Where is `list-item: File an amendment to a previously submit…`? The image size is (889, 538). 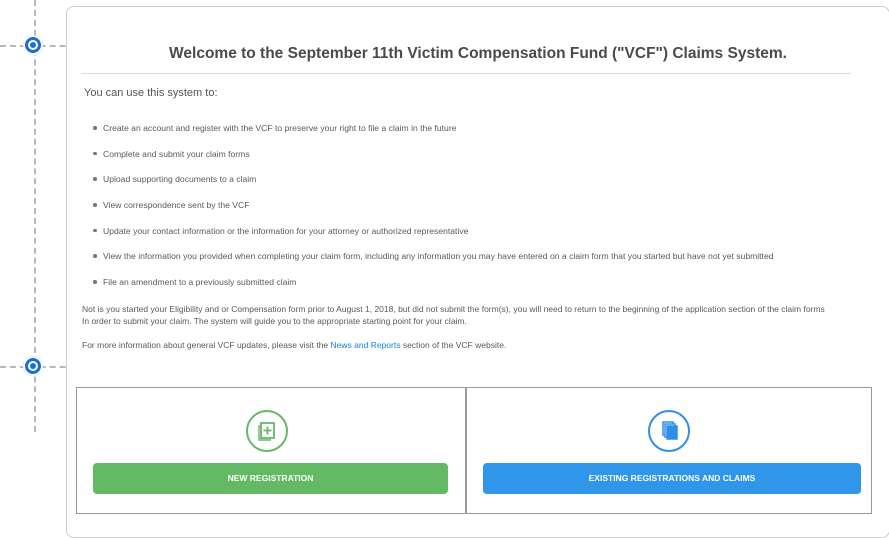 list-item: File an amendment to a previously submit… is located at coordinates (433, 289).